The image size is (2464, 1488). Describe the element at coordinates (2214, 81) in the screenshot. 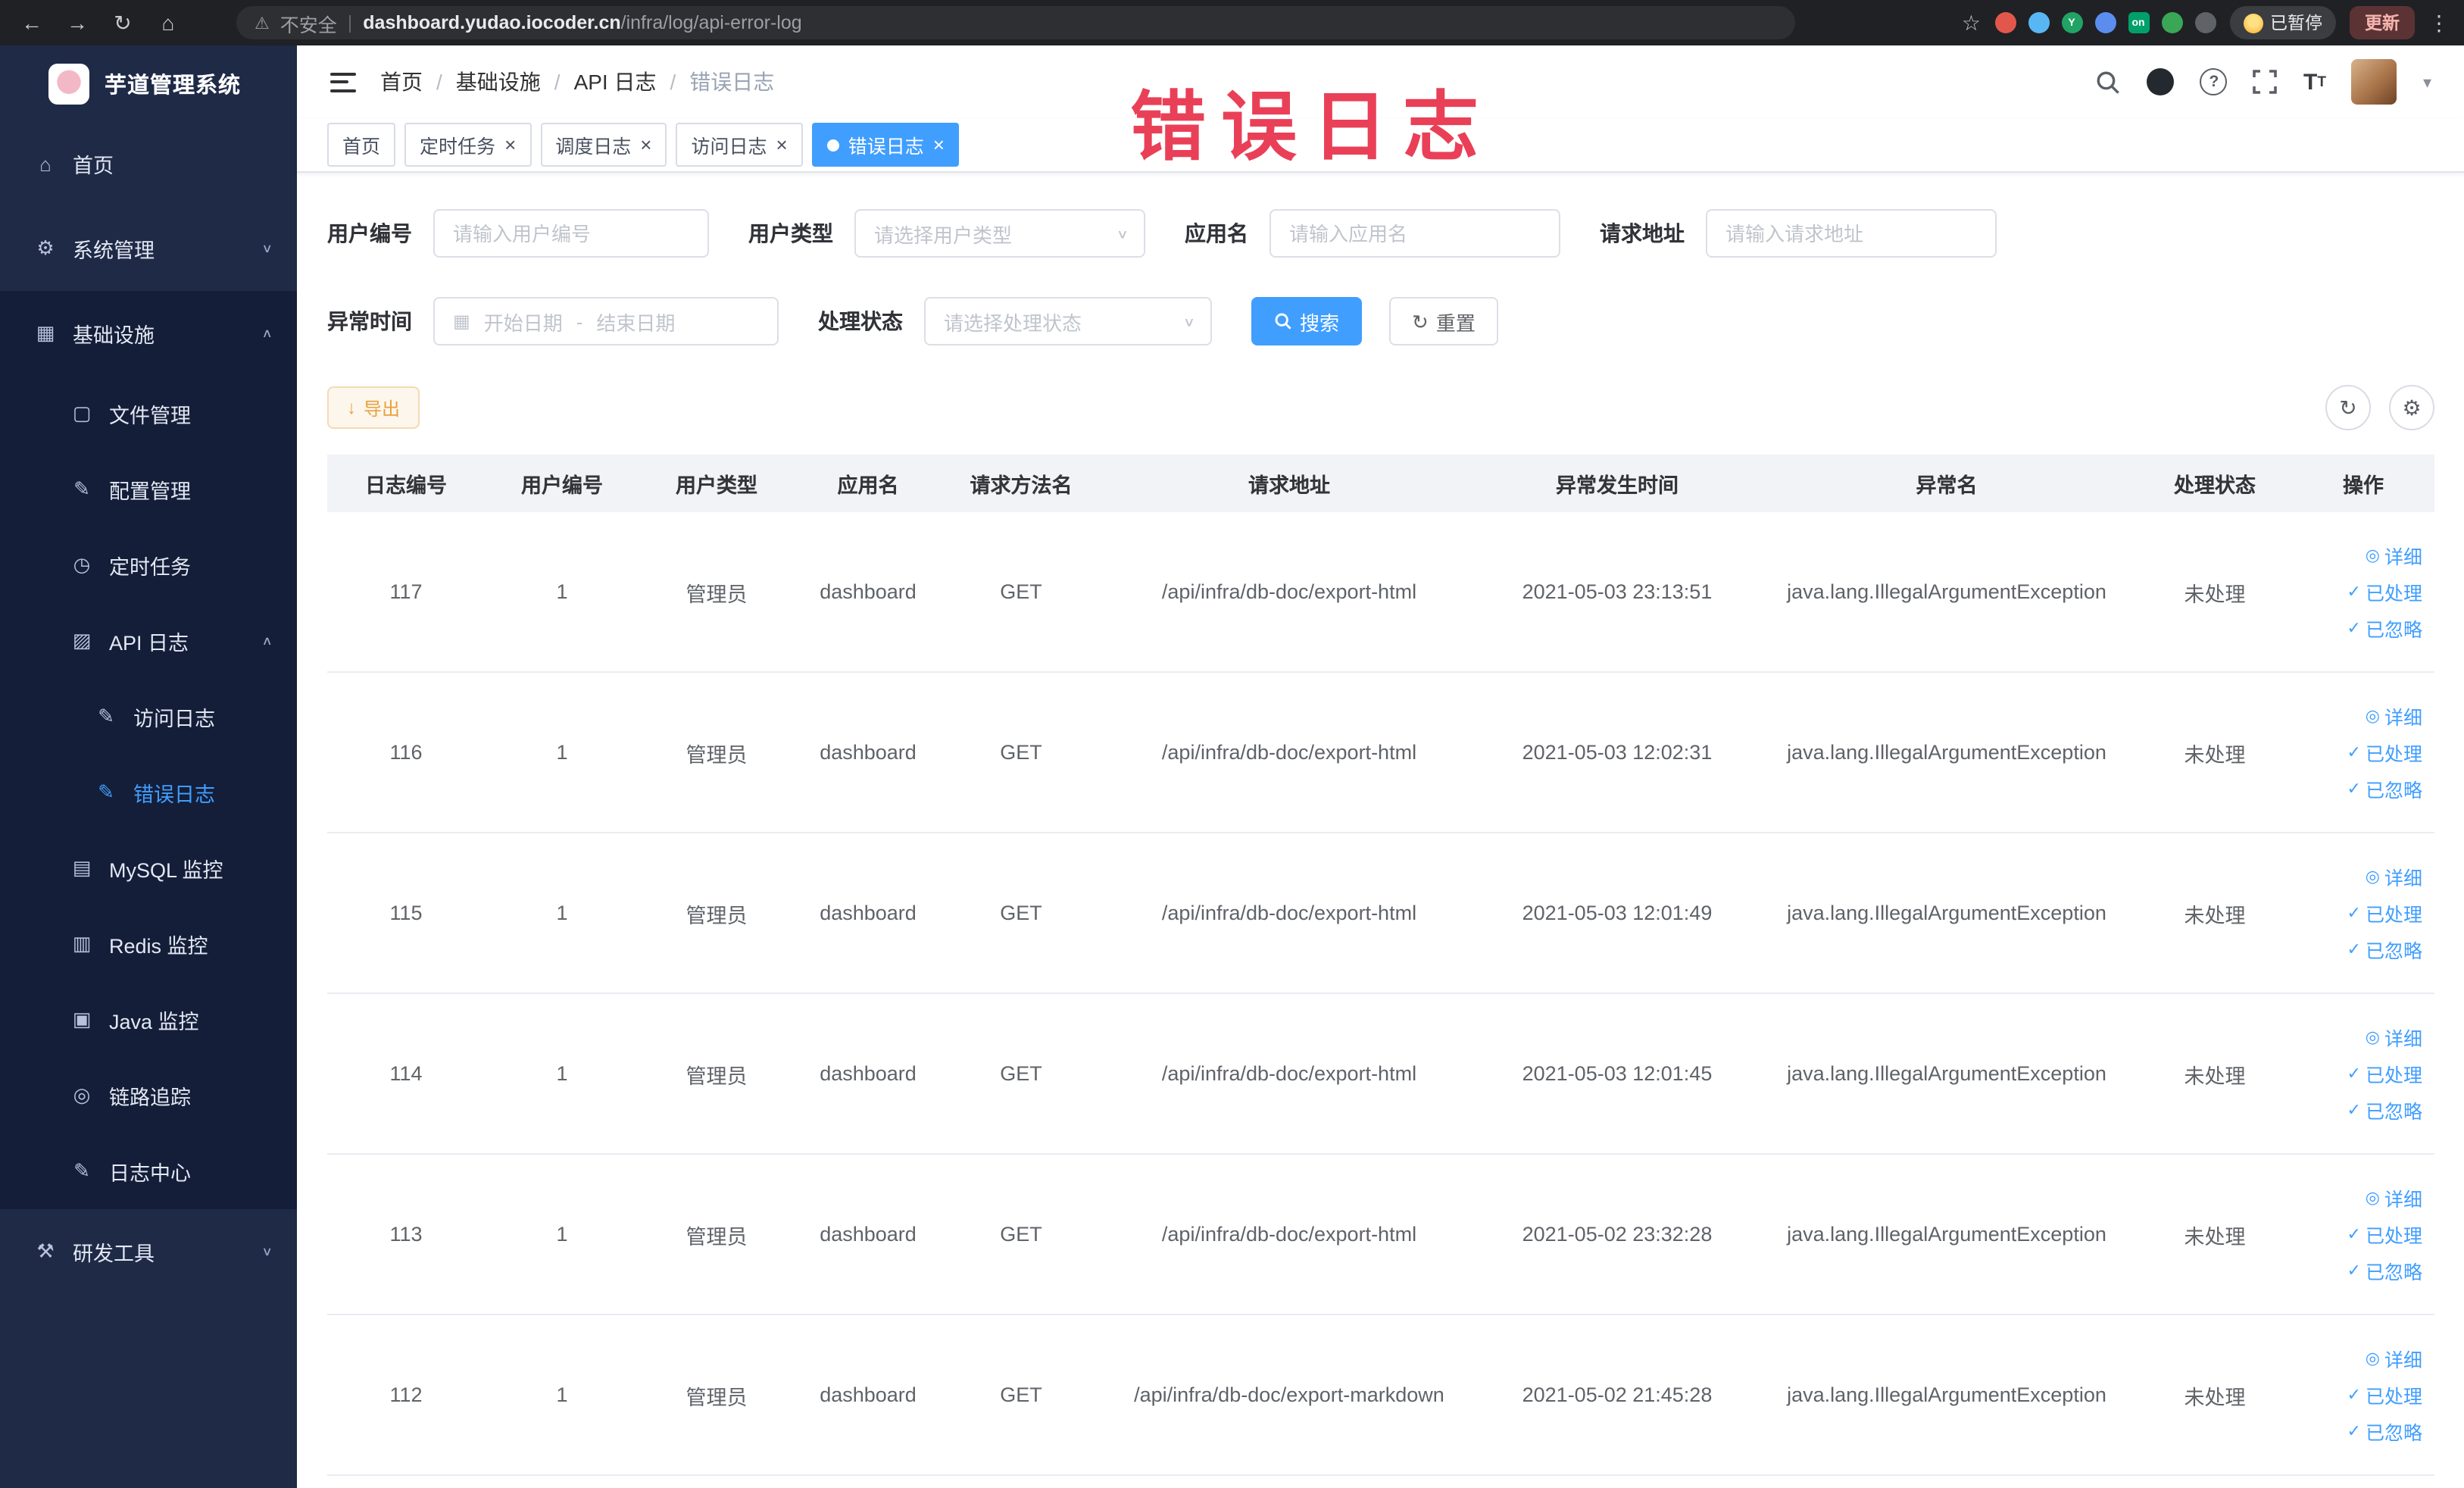

I see `help-icon: ?` at that location.